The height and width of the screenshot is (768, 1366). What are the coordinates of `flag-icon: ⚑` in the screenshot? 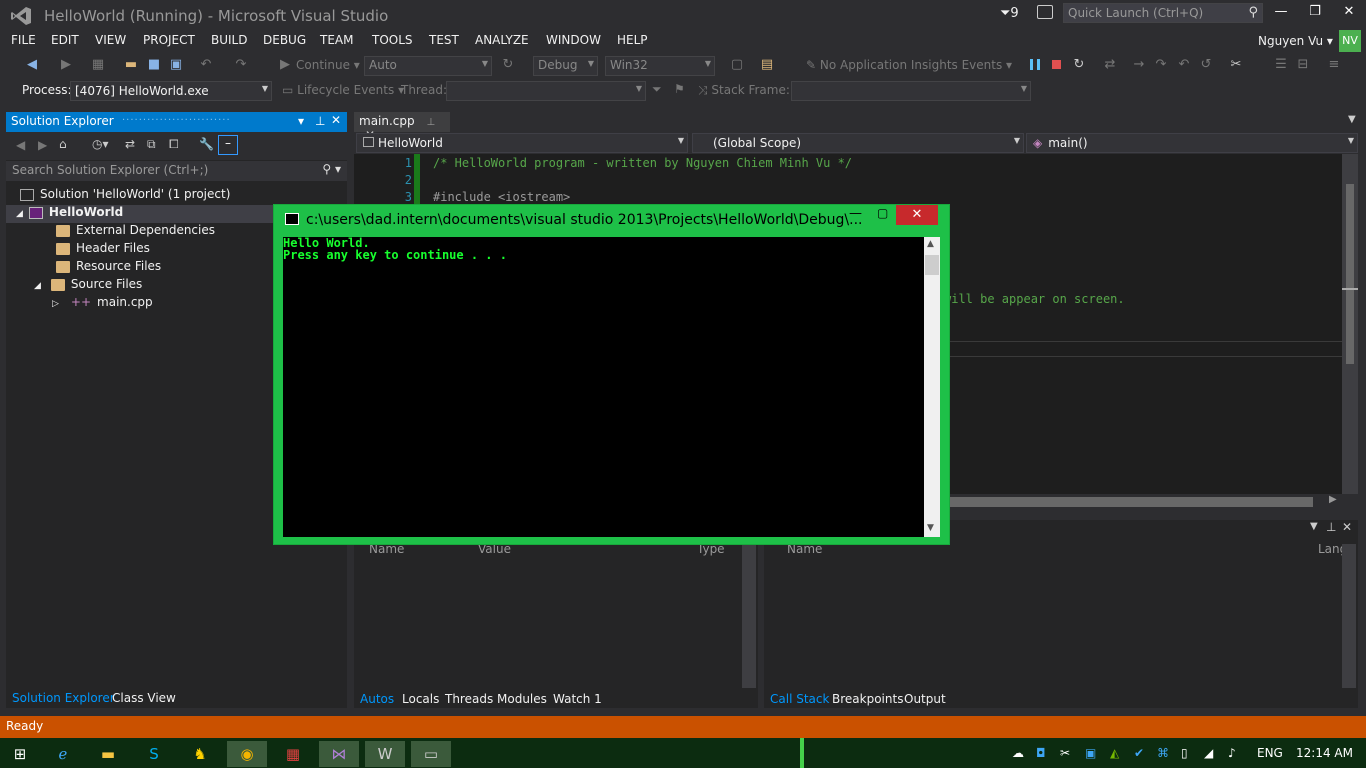 It's located at (679, 89).